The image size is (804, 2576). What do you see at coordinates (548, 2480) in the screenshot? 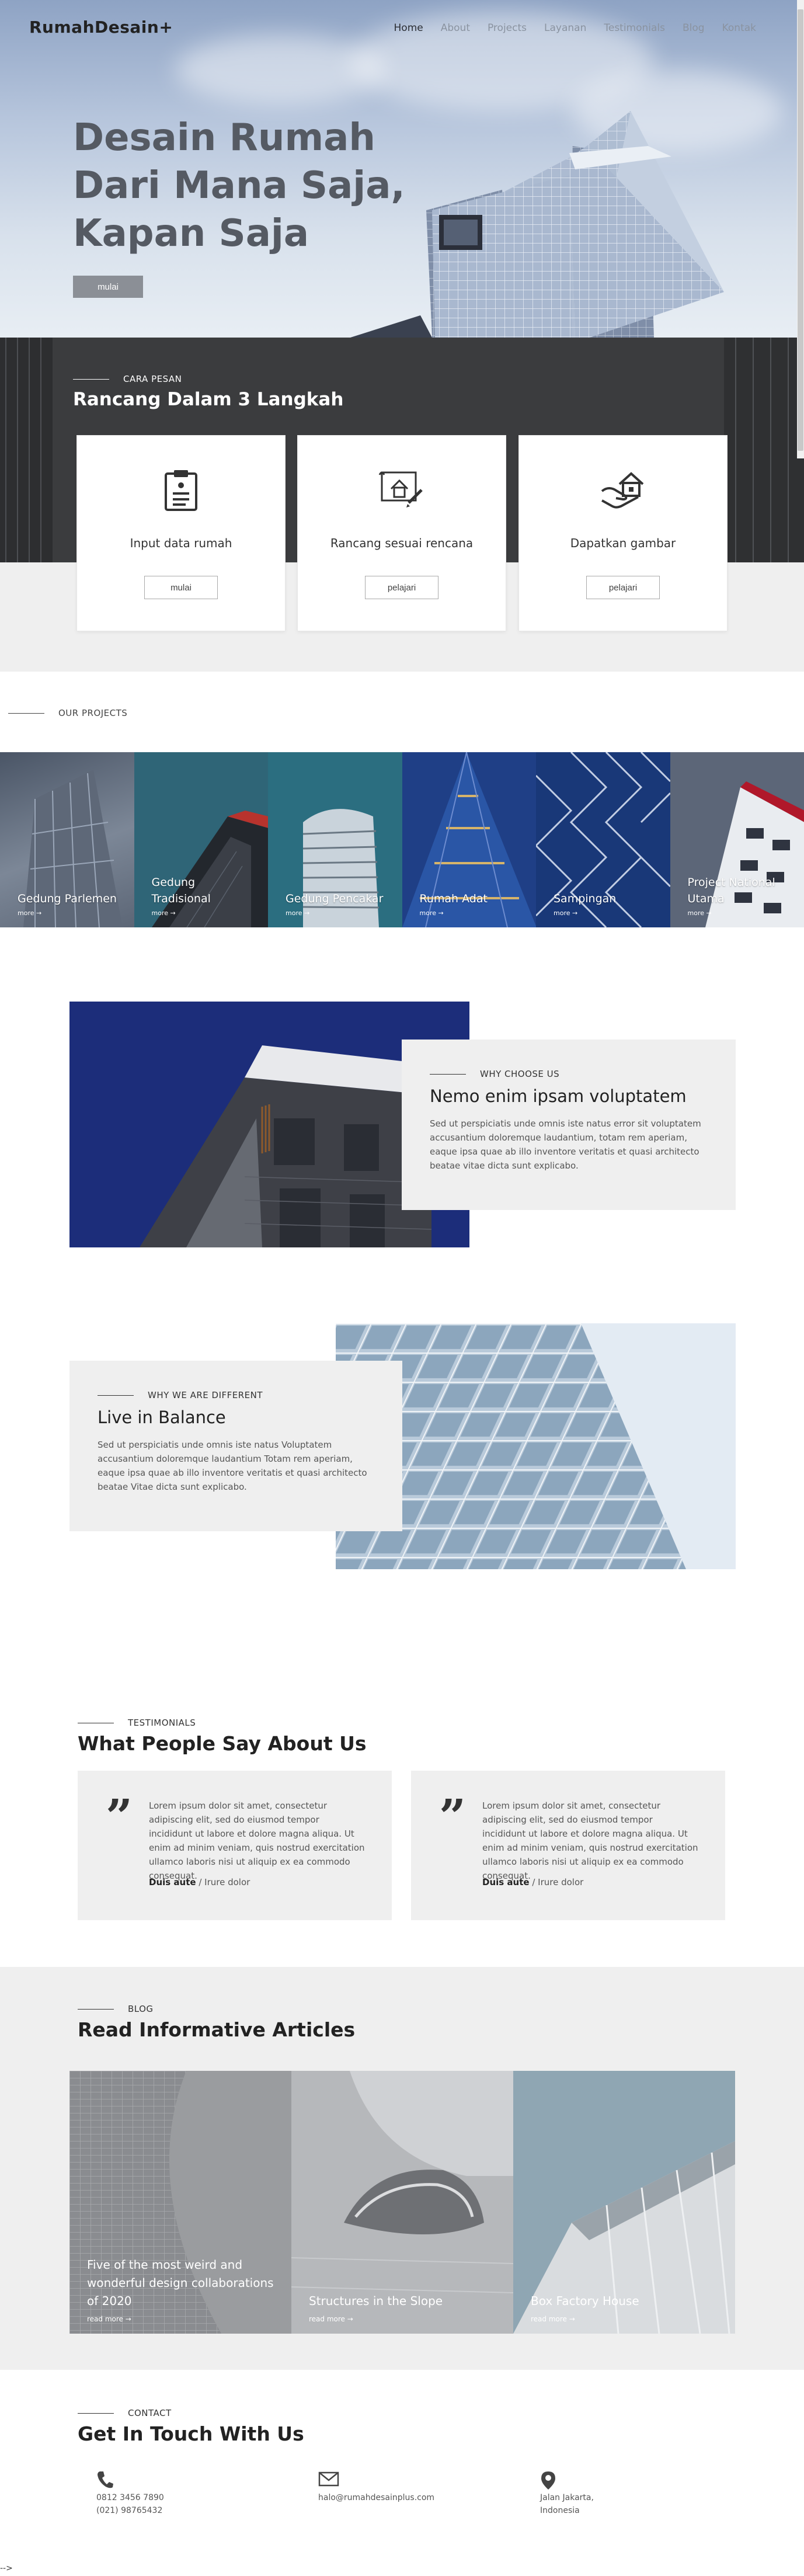
I see `location-pin-icon` at bounding box center [548, 2480].